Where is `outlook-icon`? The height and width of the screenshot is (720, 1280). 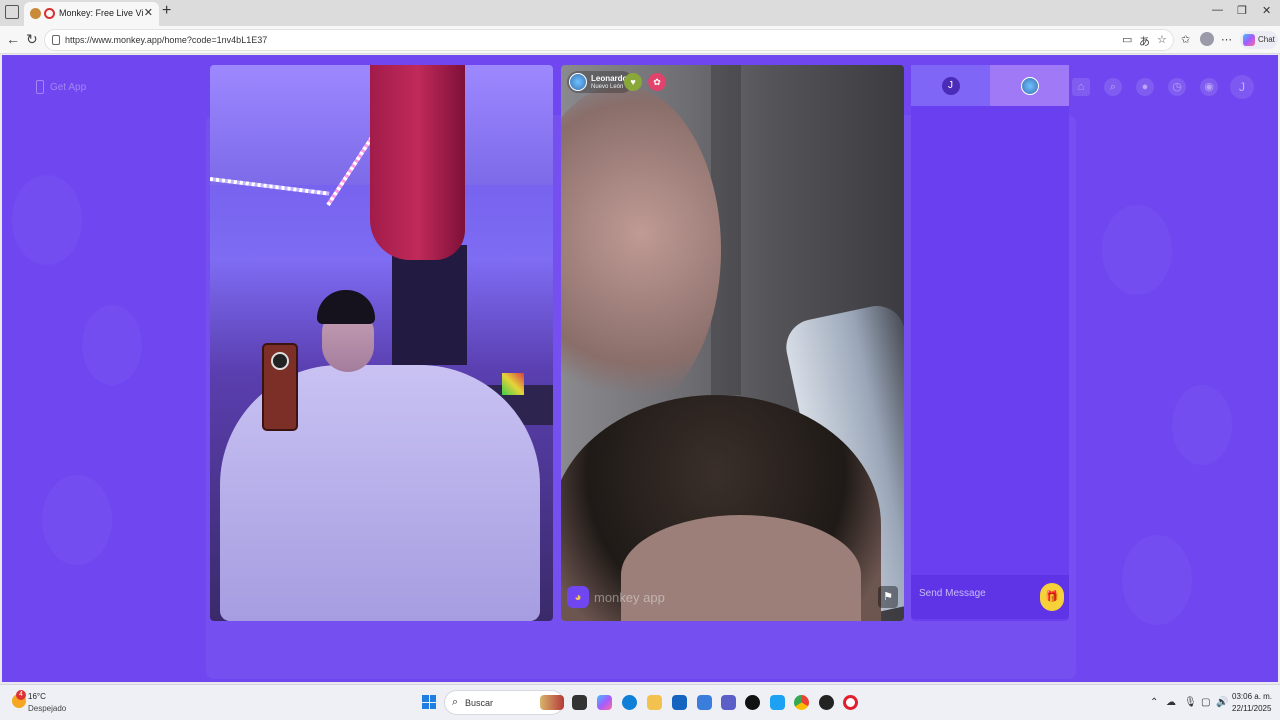
outlook-icon is located at coordinates (704, 702).